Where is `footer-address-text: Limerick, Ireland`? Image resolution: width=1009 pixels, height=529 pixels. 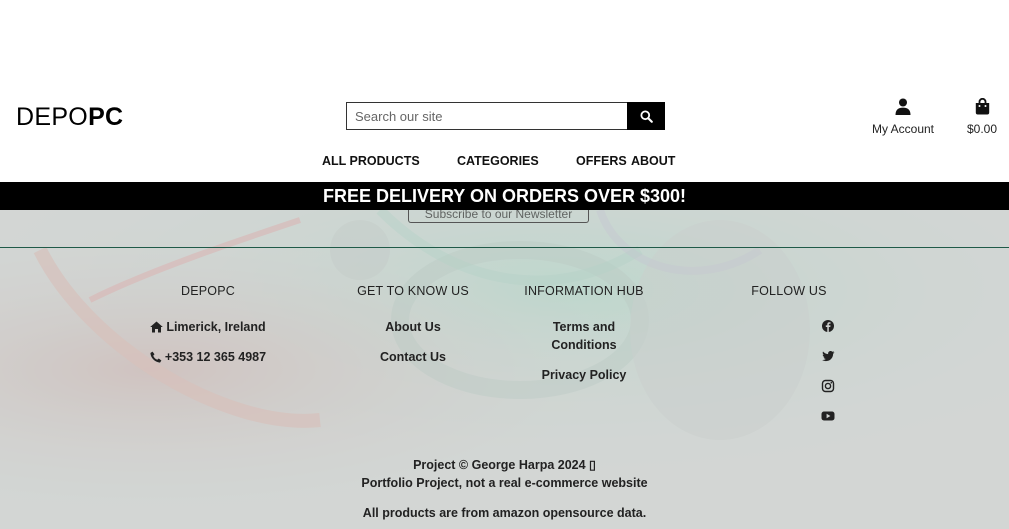
footer-address-text: Limerick, Ireland is located at coordinates (216, 327).